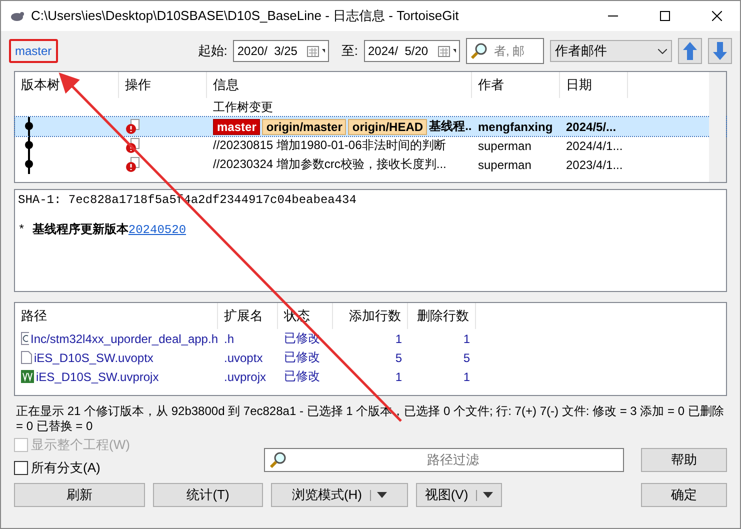 This screenshot has width=741, height=529. I want to click on removed-cell-text: 5, so click(466, 357).